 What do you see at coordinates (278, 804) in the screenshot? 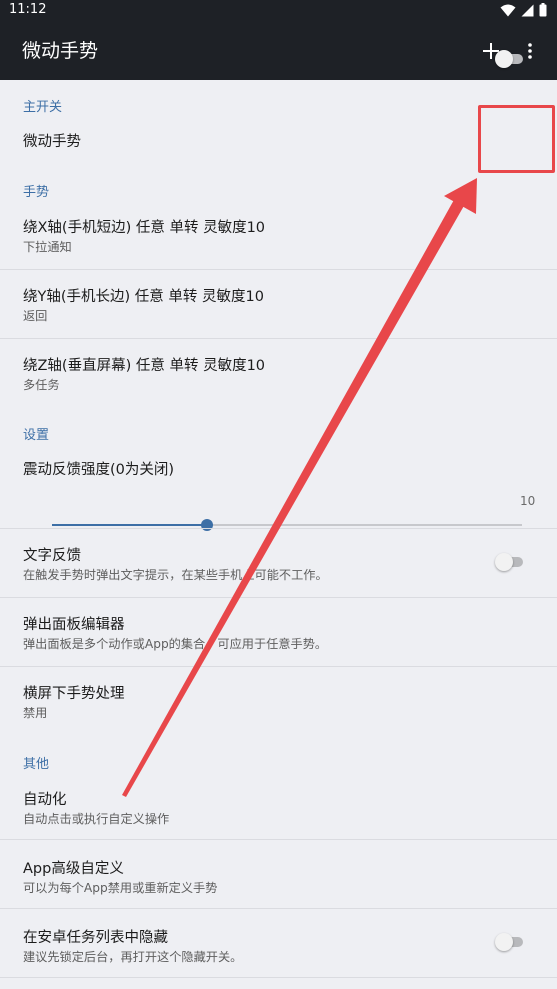
I see `automation-row: 自动化 自动点击或执行自定义操作` at bounding box center [278, 804].